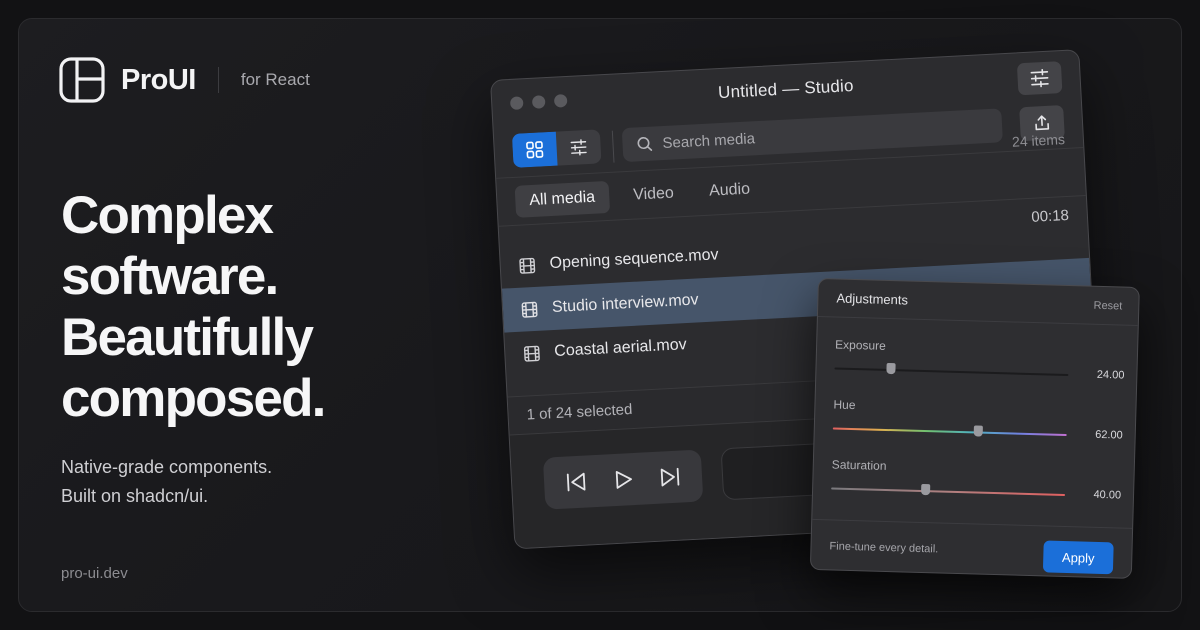  I want to click on apply-button: Apply, so click(1078, 557).